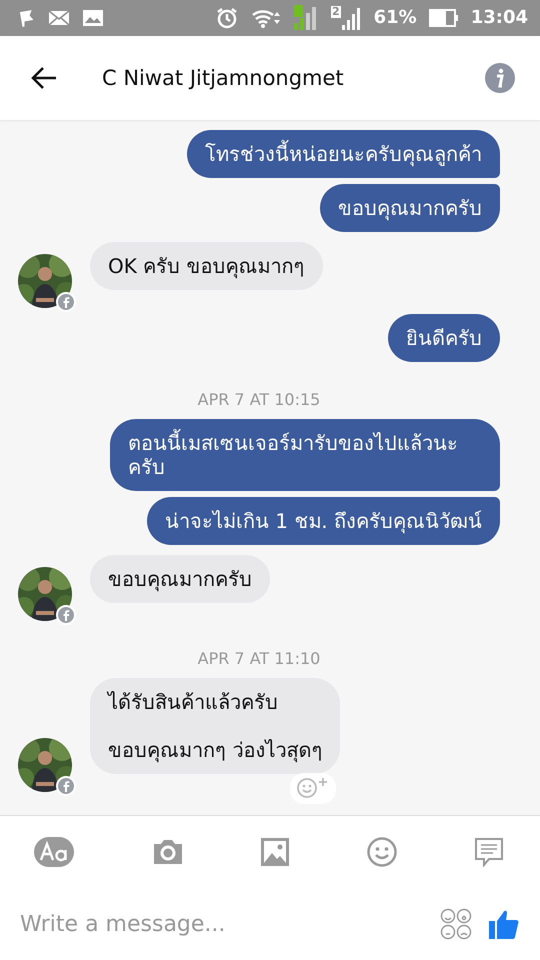 This screenshot has width=540, height=960. I want to click on chat-bubble-icon, so click(489, 852).